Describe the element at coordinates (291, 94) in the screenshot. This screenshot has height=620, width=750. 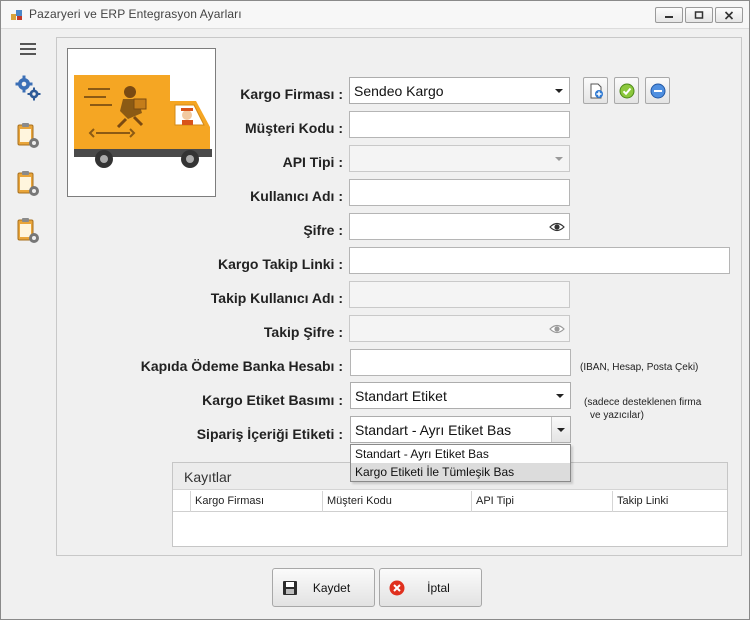
I see `kargo-firmasi-label: Kargo Firması :` at that location.